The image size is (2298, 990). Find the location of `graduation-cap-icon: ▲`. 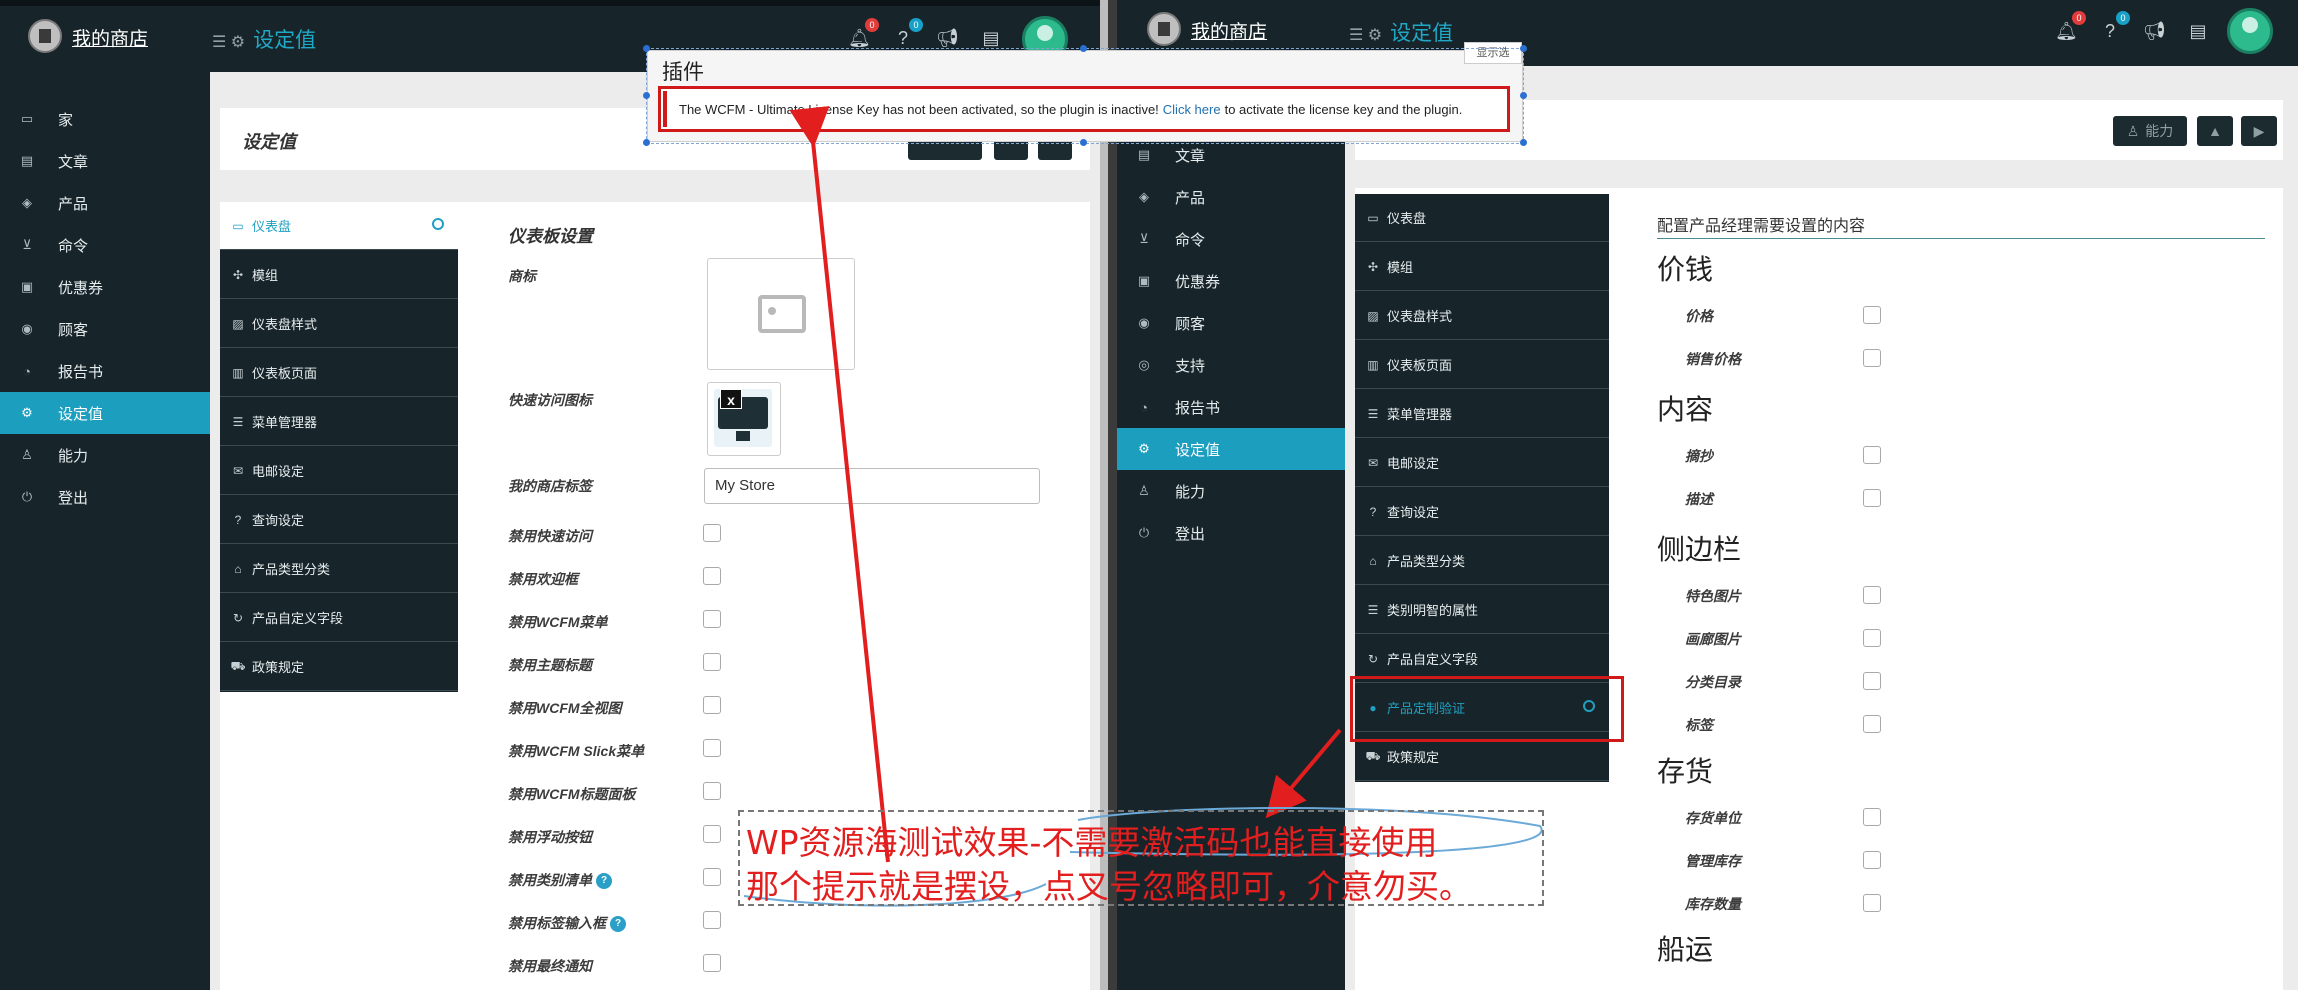

graduation-cap-icon: ▲ is located at coordinates (2215, 131).